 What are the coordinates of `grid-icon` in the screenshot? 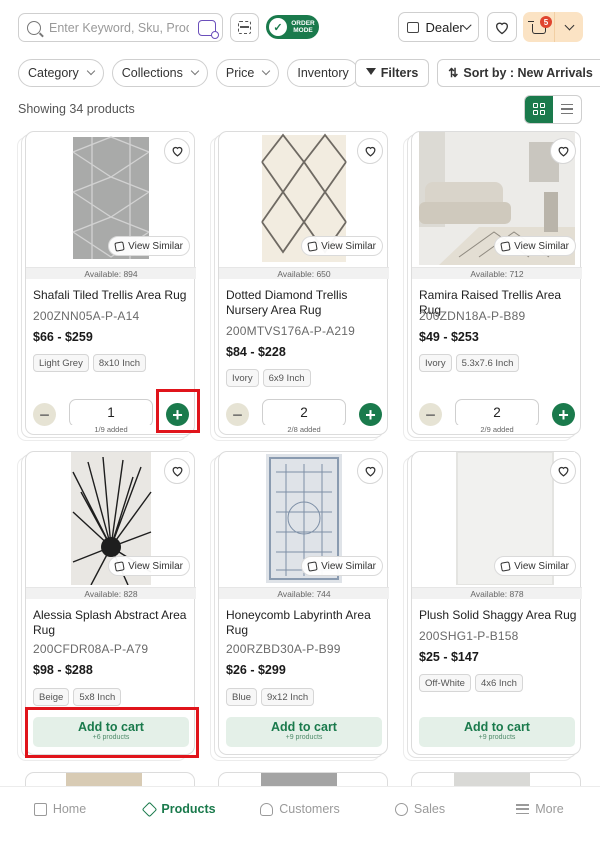 It's located at (539, 109).